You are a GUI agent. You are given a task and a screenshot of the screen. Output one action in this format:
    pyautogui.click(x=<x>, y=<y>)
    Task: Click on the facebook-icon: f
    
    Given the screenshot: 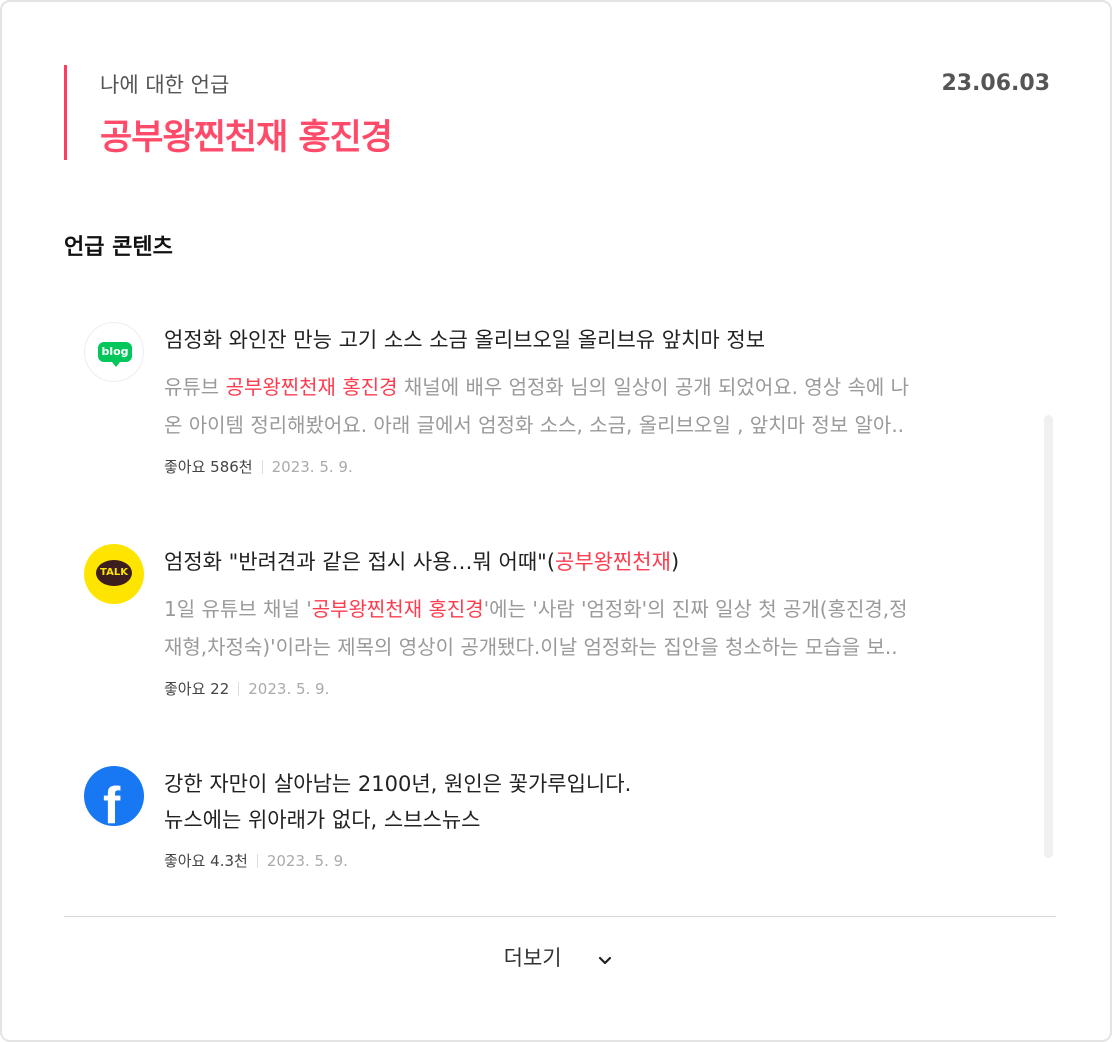 What is the action you would take?
    pyautogui.click(x=114, y=796)
    